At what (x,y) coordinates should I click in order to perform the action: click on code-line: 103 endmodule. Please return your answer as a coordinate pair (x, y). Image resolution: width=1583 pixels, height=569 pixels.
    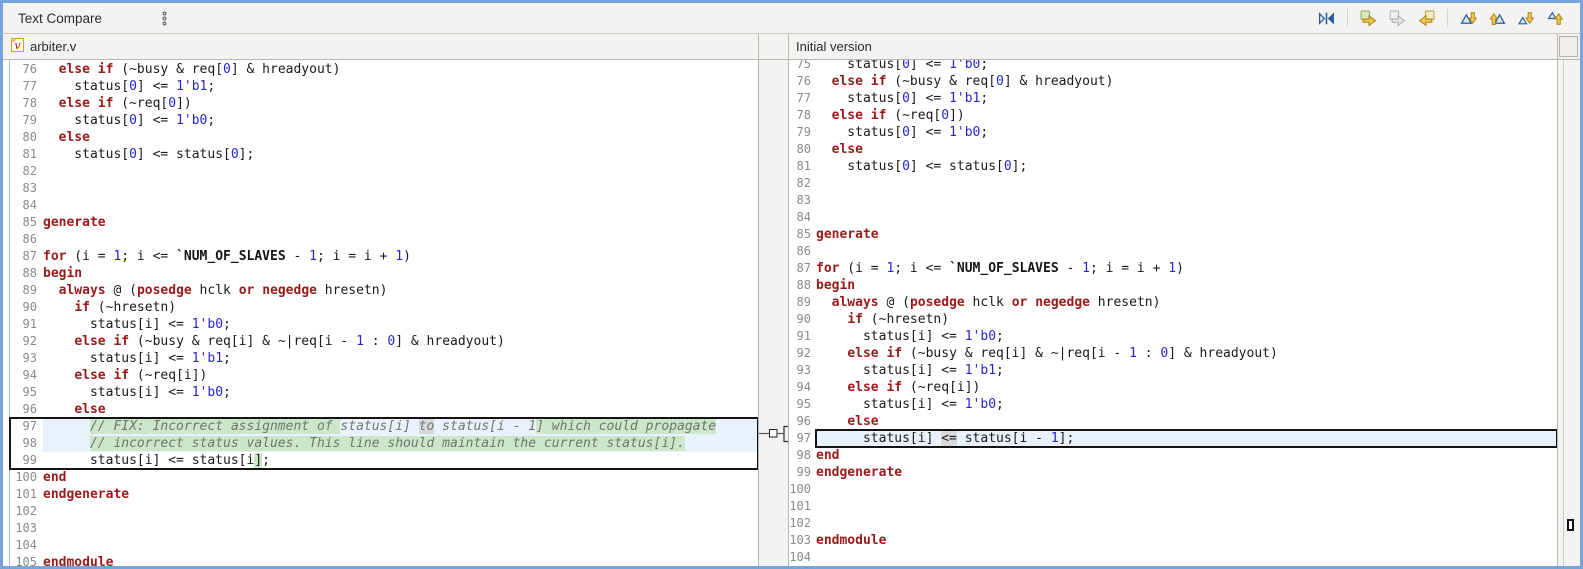
    Looking at the image, I should click on (1173, 540).